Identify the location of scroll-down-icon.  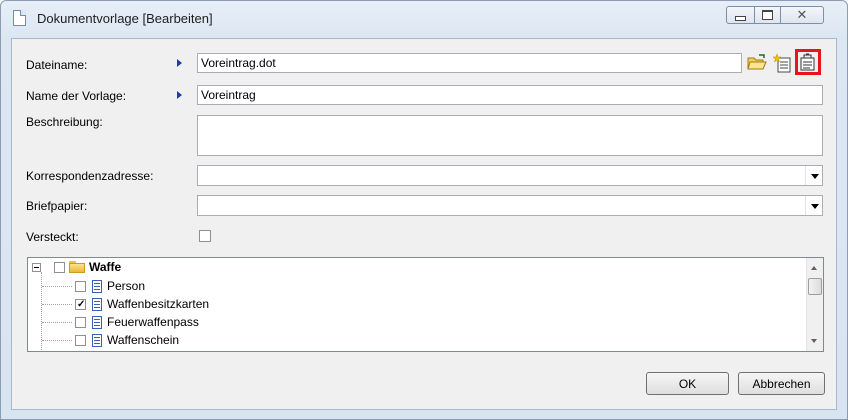
(814, 341).